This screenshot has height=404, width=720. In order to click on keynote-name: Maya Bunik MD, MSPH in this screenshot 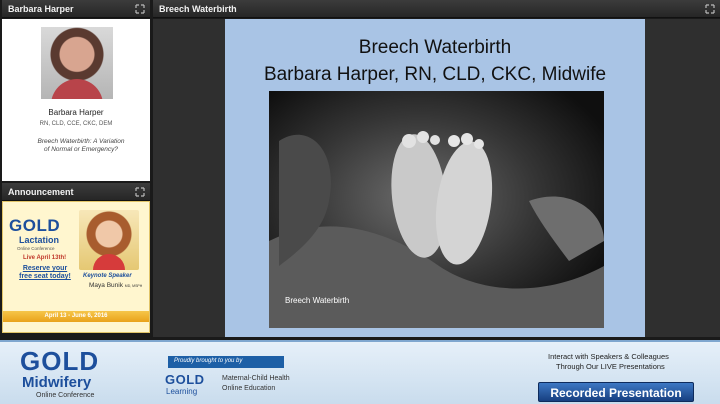, I will do `click(115, 285)`.